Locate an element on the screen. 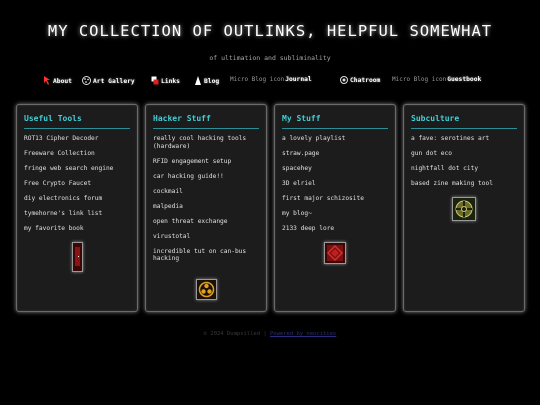 The image size is (540, 405). quill-icon is located at coordinates (198, 80).